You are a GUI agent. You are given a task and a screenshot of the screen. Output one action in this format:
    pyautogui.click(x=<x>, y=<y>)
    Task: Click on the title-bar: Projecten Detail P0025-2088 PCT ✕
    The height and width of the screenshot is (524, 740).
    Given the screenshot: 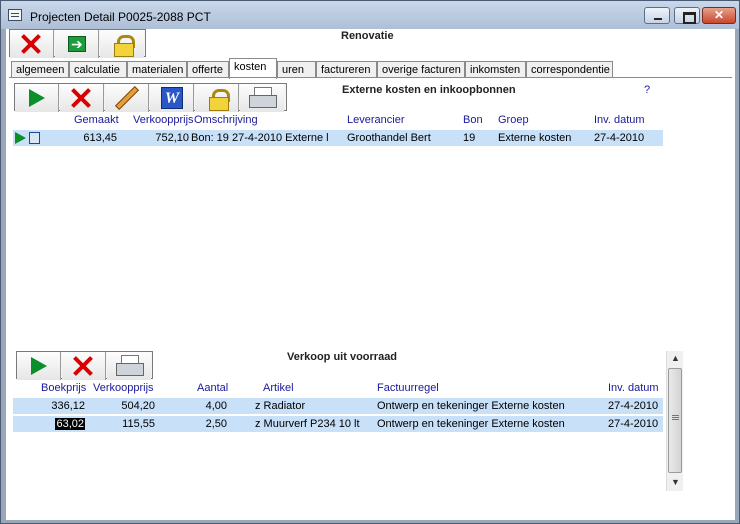 What is the action you would take?
    pyautogui.click(x=370, y=15)
    